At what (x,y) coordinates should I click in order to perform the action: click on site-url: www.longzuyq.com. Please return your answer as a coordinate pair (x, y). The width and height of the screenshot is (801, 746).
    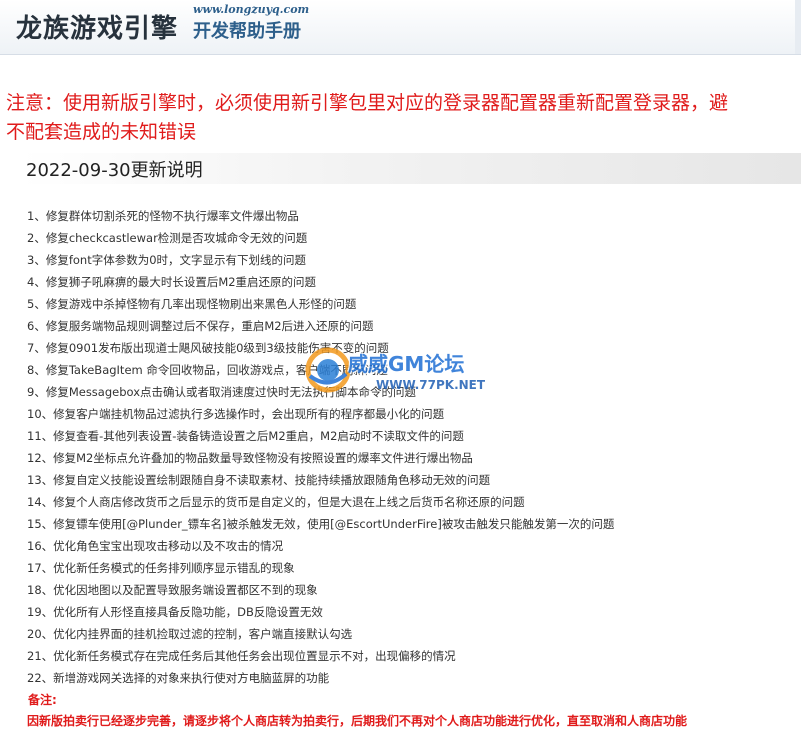
    Looking at the image, I should click on (251, 9).